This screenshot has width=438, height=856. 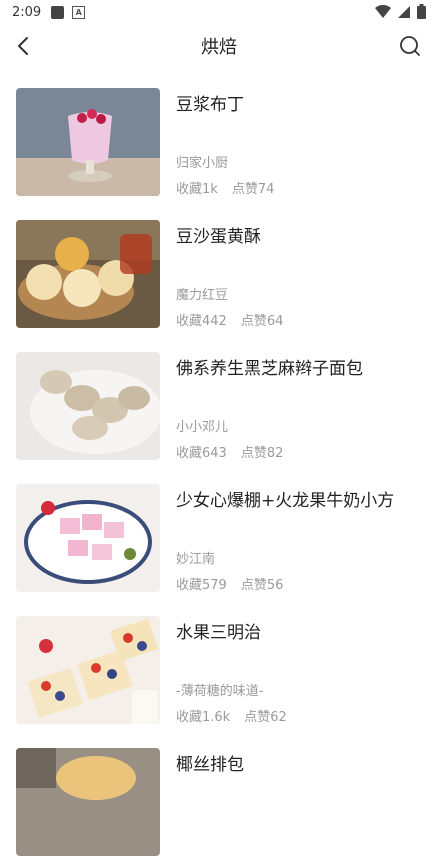 I want to click on status-bar: 2:09 A, so click(x=219, y=12).